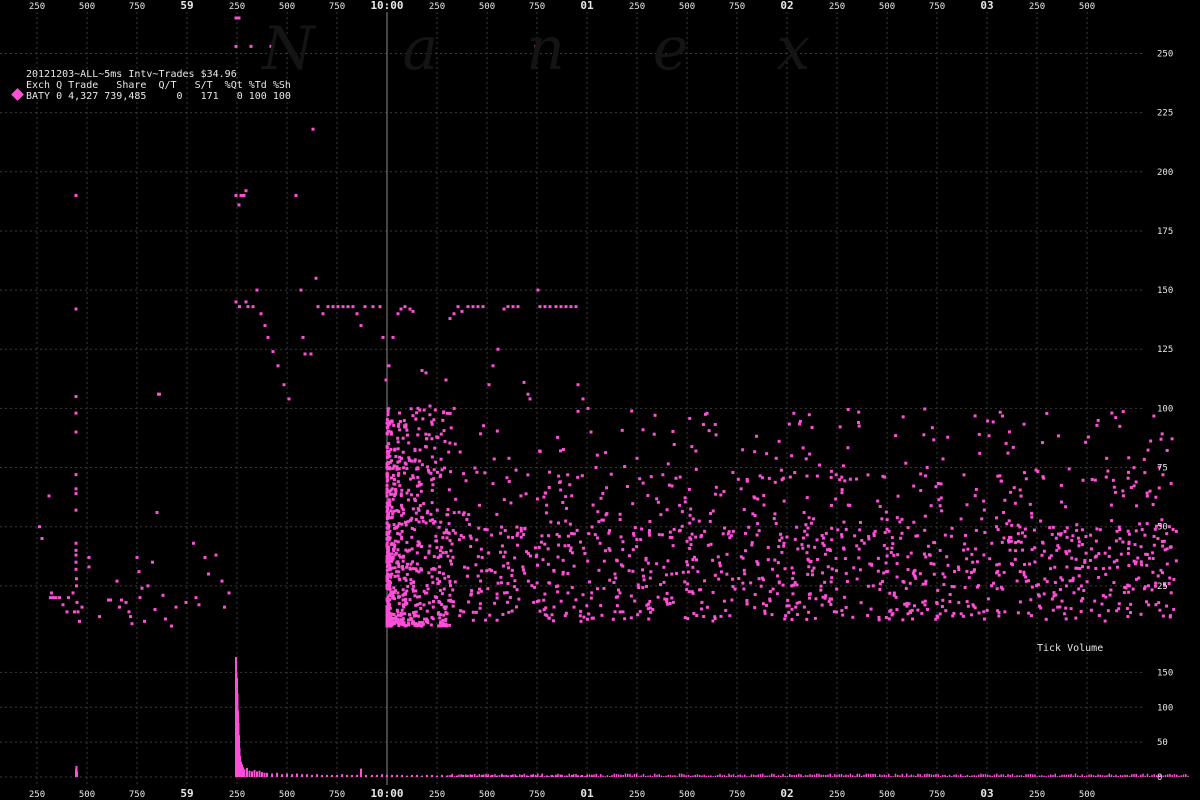  Describe the element at coordinates (487, 7) in the screenshot. I see `x-tick-label-top: 500` at that location.